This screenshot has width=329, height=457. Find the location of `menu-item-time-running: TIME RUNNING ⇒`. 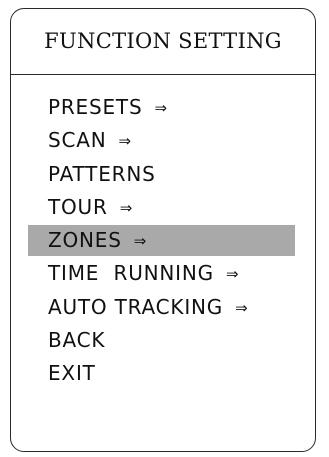

menu-item-time-running: TIME RUNNING ⇒ is located at coordinates (163, 273).